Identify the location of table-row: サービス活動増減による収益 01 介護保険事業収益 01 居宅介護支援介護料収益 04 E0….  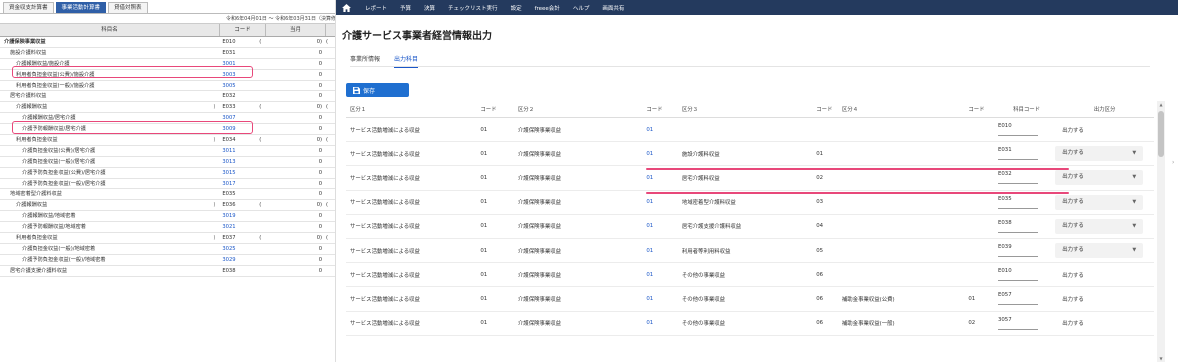
(750, 227).